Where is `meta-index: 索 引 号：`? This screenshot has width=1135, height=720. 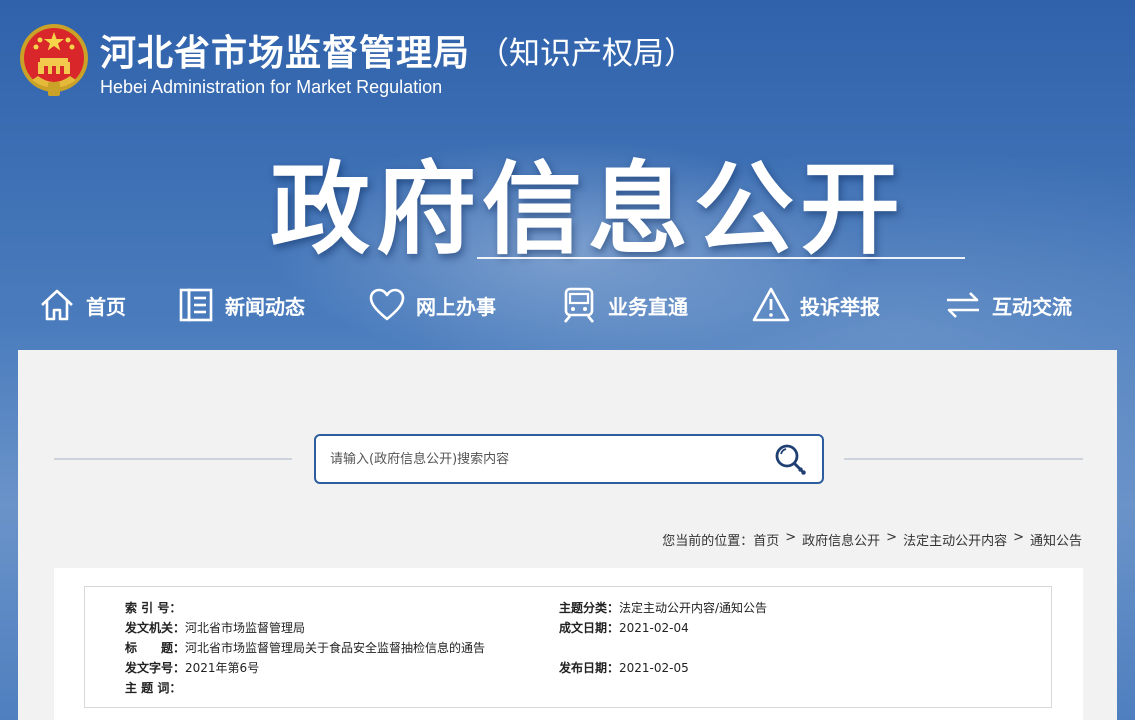 meta-index: 索 引 号： is located at coordinates (153, 608).